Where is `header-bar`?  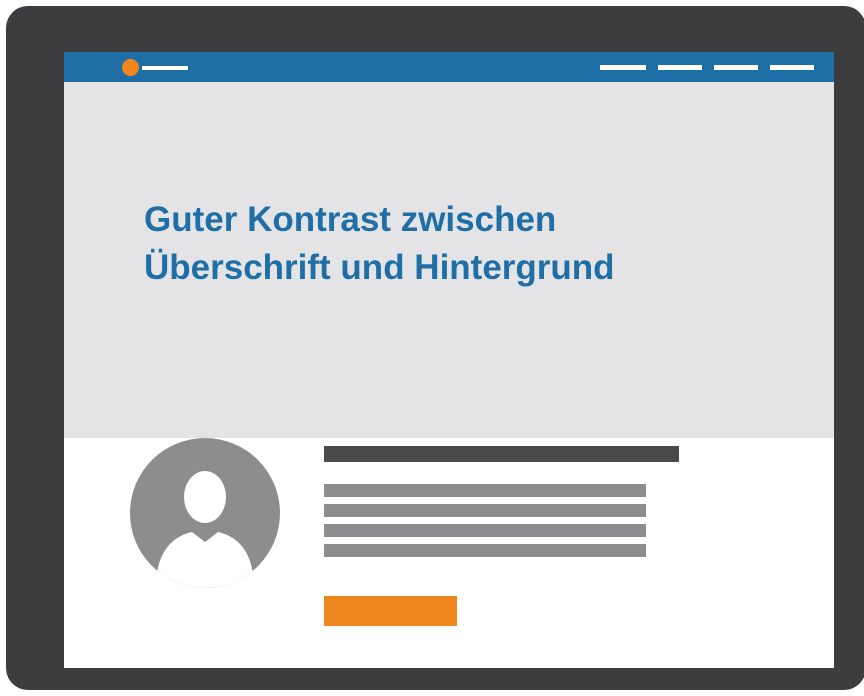 header-bar is located at coordinates (449, 67).